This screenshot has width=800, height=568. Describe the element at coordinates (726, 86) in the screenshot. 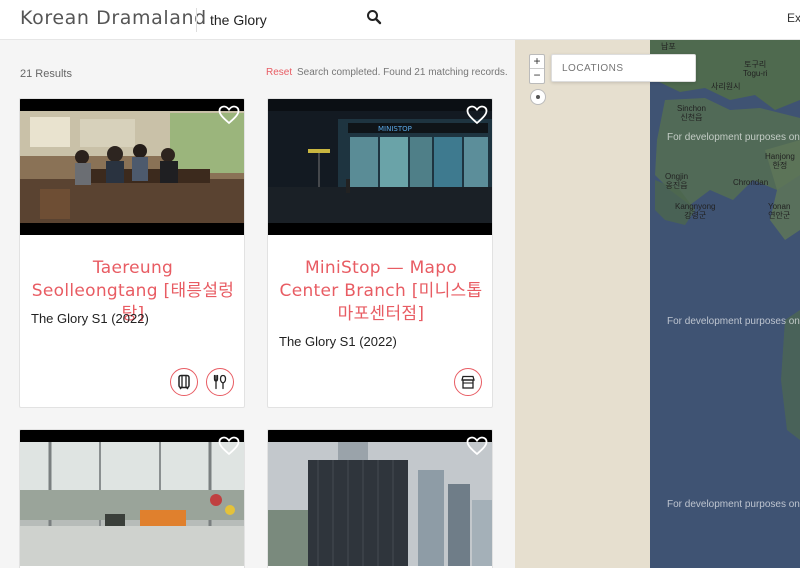

I see `map-place-label: 사리원시` at that location.